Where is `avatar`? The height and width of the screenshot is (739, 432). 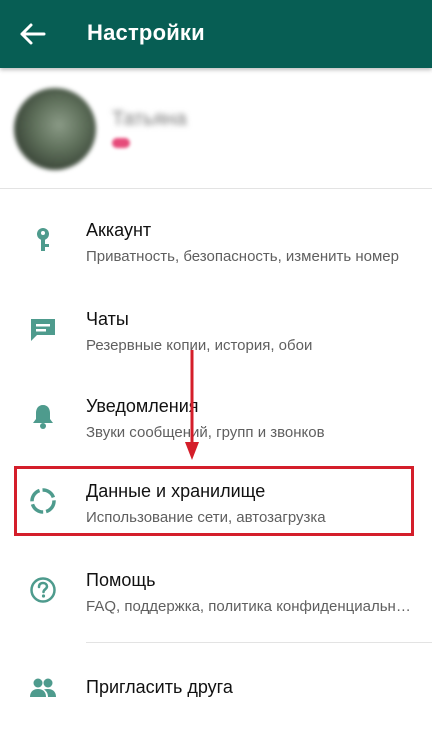 avatar is located at coordinates (55, 129).